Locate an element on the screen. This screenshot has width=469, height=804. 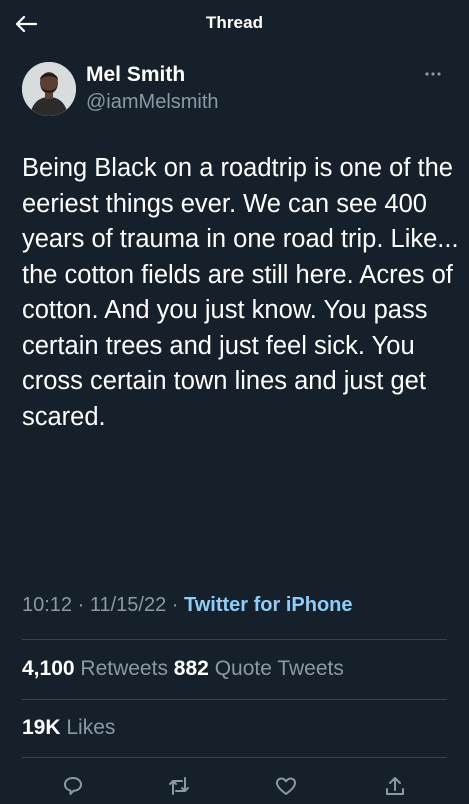
tweet-metadata: 10:12 · 11/15/22 · Twitter for iPhone is located at coordinates (187, 605).